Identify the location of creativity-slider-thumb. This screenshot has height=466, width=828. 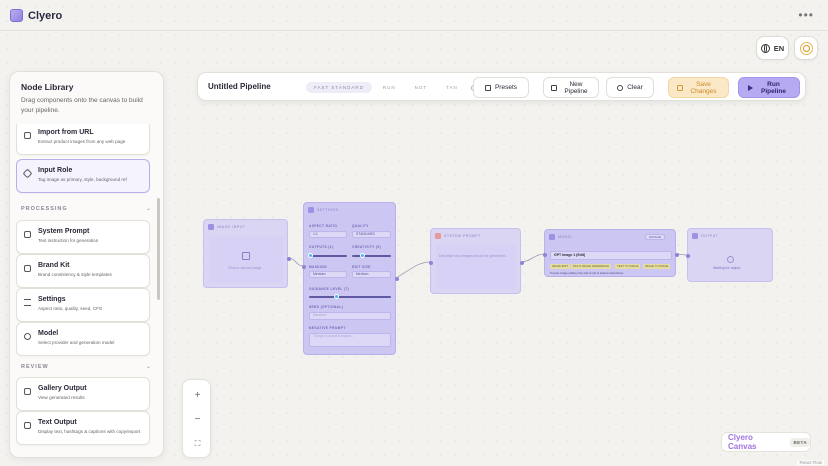
(362, 255).